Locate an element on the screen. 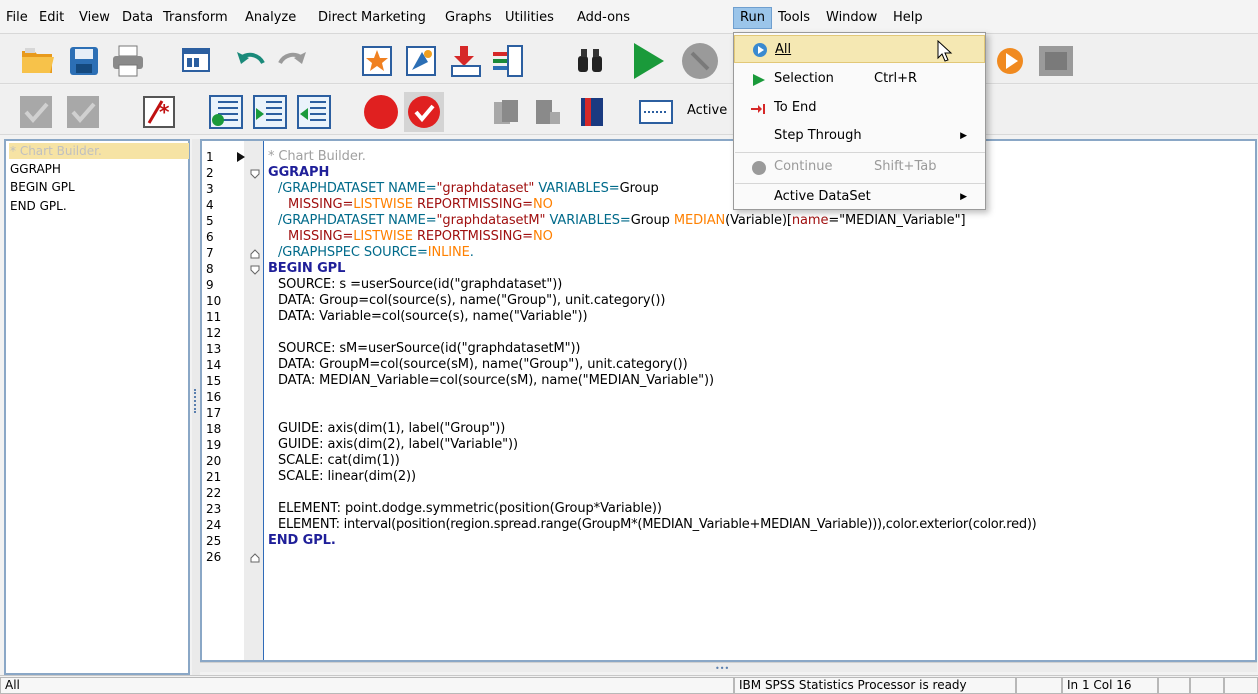 The height and width of the screenshot is (694, 1258). open-folder-icon is located at coordinates (38, 61).